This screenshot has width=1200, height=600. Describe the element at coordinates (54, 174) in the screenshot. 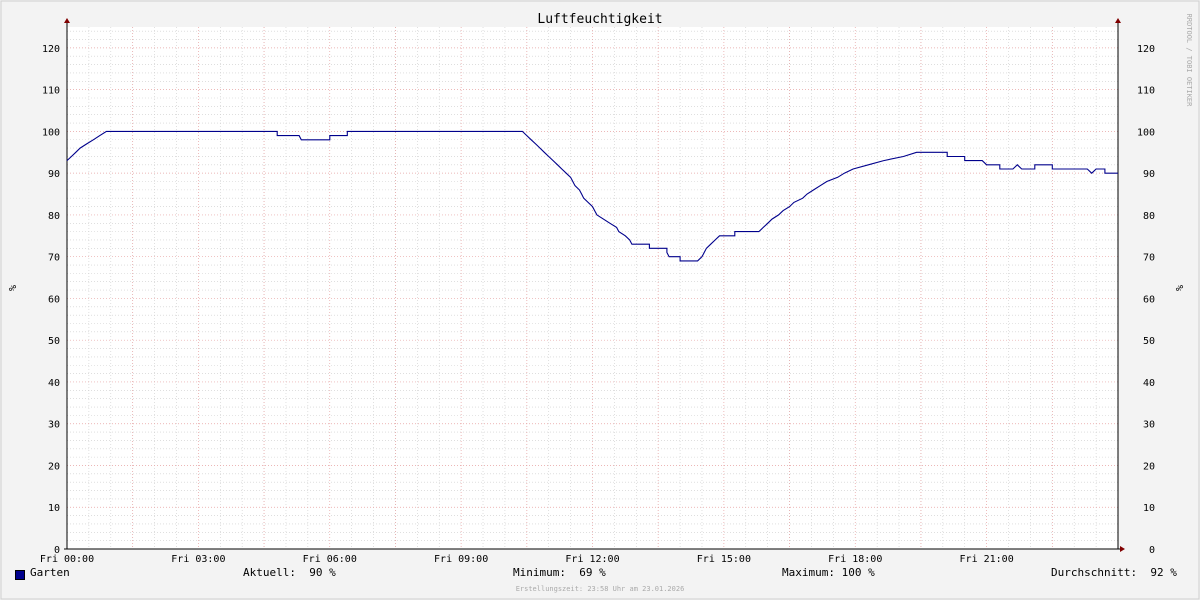

I see `y-tick-label-left: 90` at that location.